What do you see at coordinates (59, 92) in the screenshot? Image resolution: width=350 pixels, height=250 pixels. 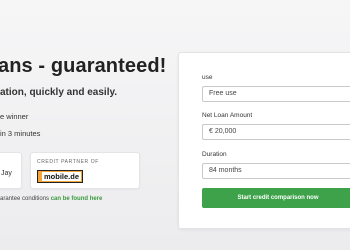 I see `hero-subline: ation, quickly and easily.` at bounding box center [59, 92].